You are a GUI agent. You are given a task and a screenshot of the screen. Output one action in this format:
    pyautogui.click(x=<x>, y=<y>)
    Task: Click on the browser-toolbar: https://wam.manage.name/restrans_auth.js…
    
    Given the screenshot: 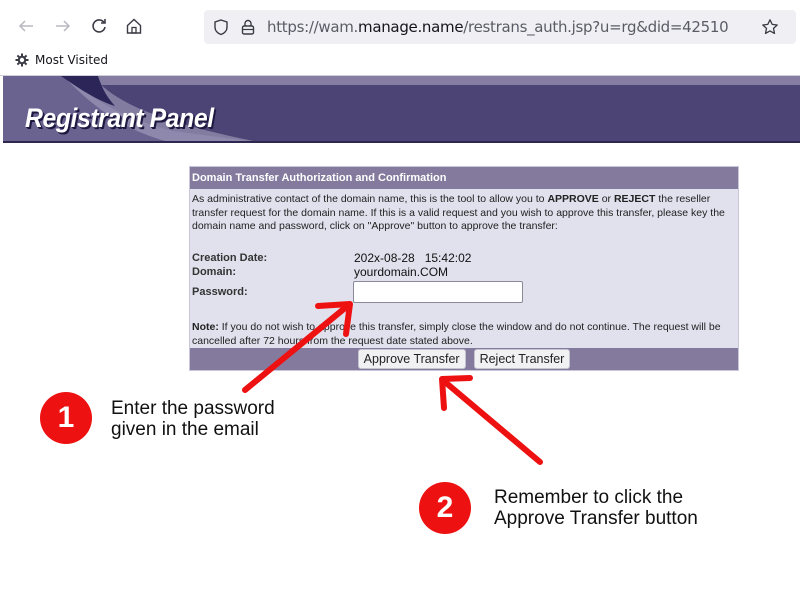 What is the action you would take?
    pyautogui.click(x=400, y=25)
    